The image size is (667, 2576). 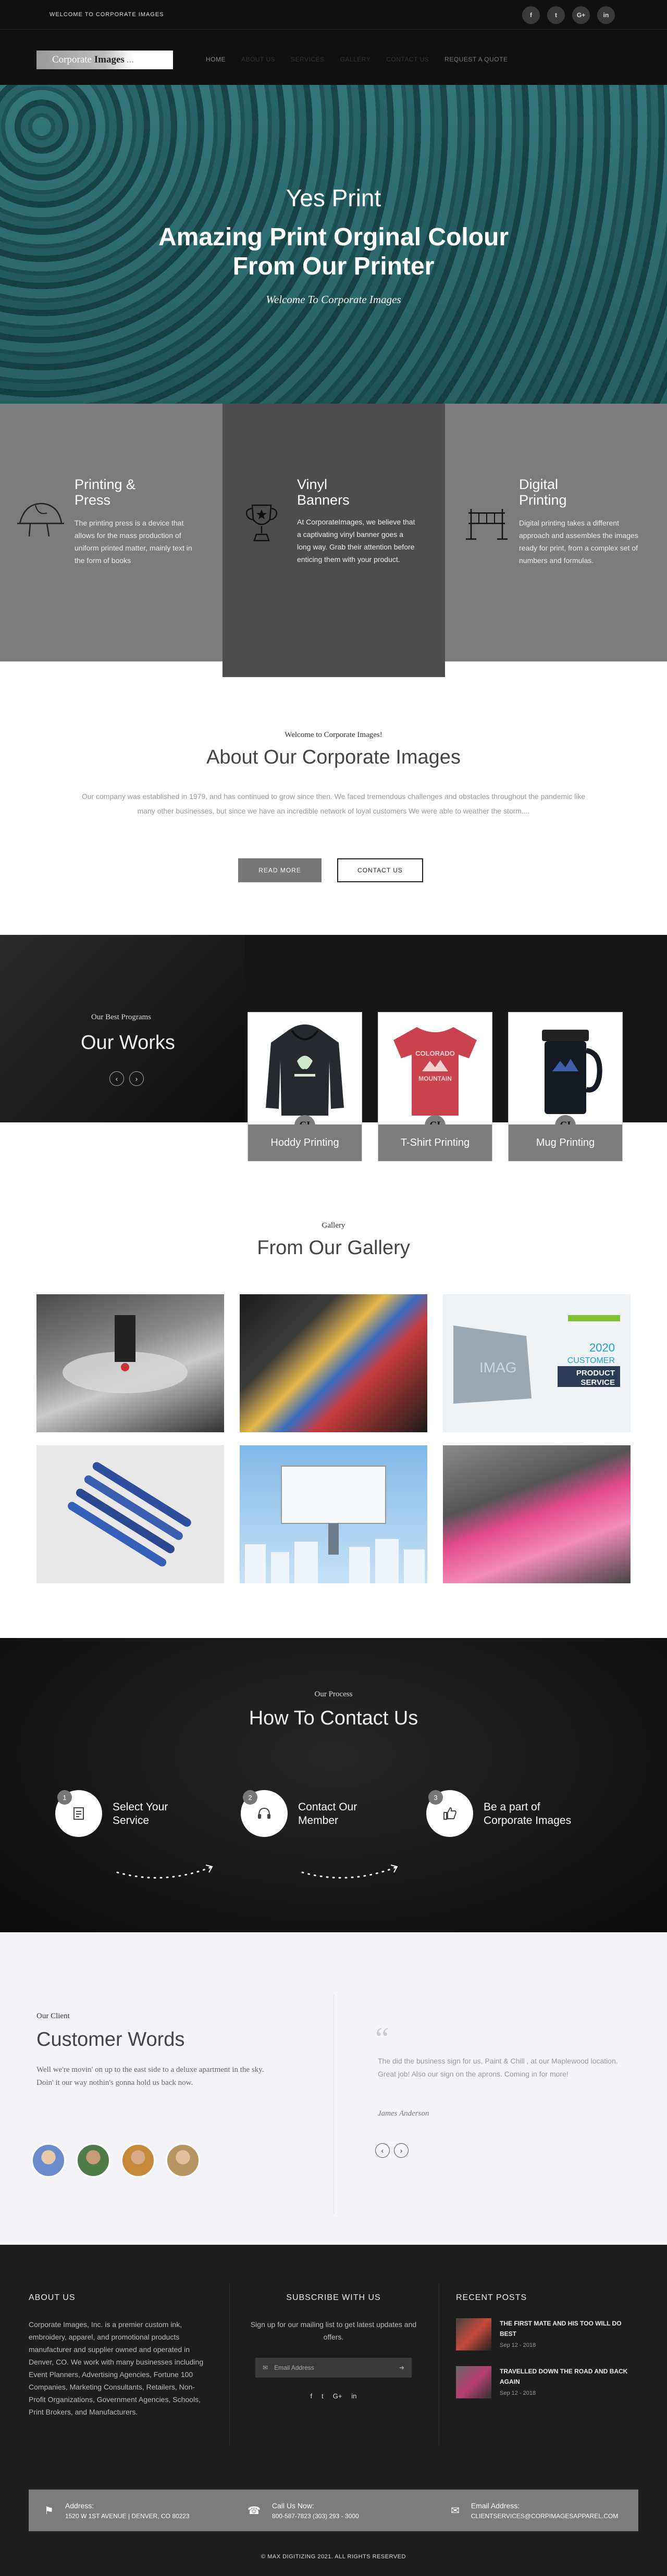 I want to click on step-text: Be a part of Corporate Images, so click(x=528, y=1814).